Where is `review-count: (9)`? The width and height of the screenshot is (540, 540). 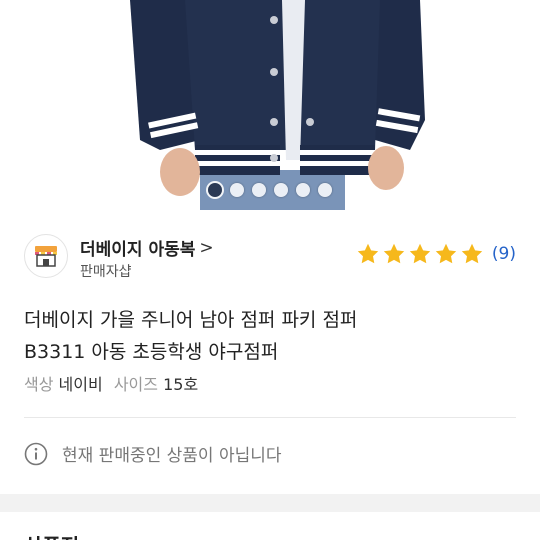 review-count: (9) is located at coordinates (504, 254).